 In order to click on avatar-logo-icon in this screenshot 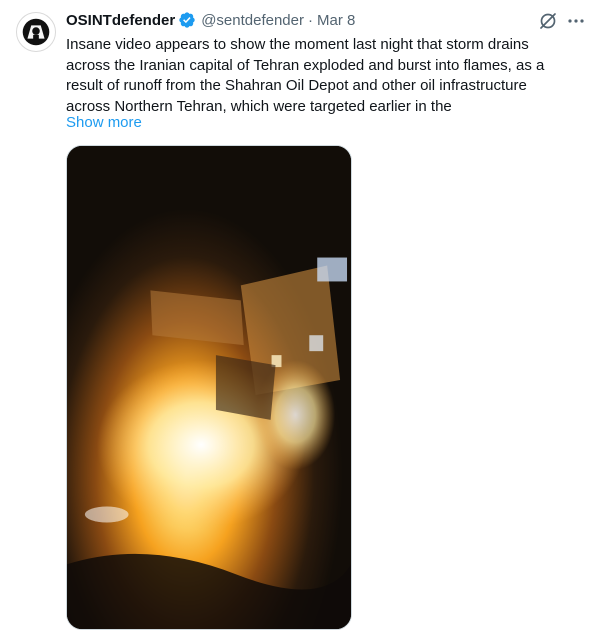, I will do `click(36, 32)`.